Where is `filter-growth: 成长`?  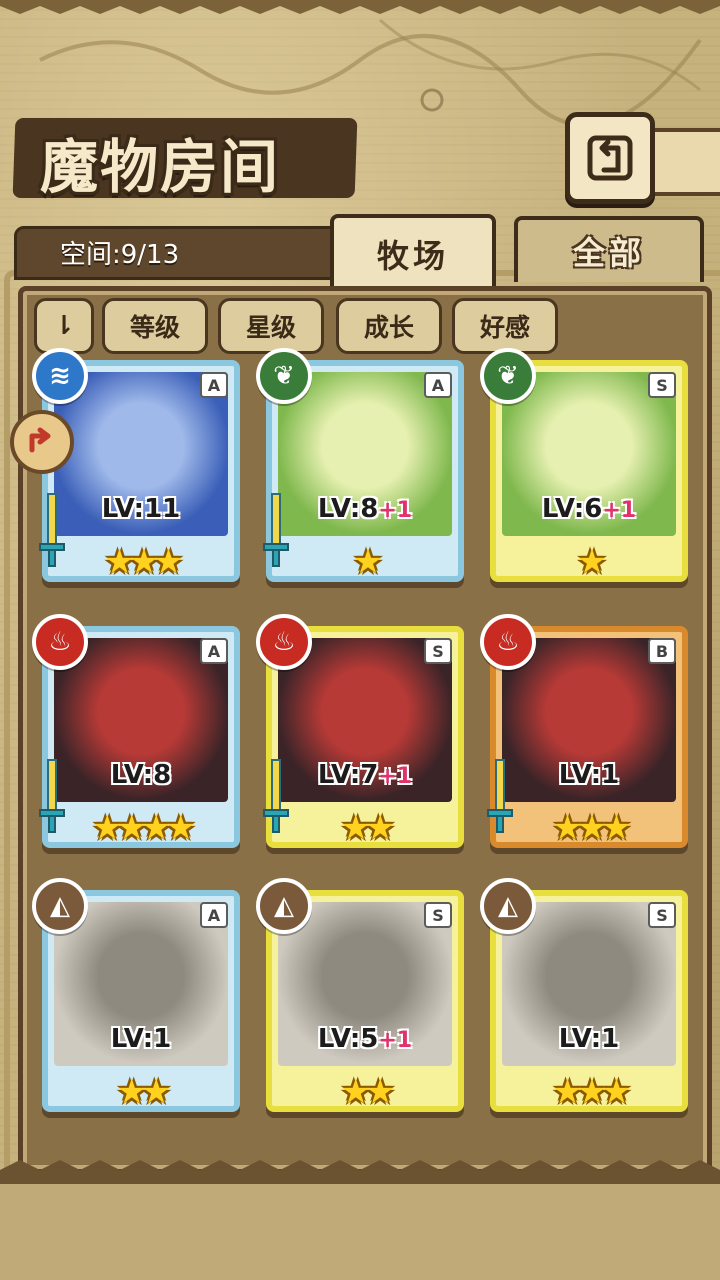
filter-growth: 成长 is located at coordinates (389, 326).